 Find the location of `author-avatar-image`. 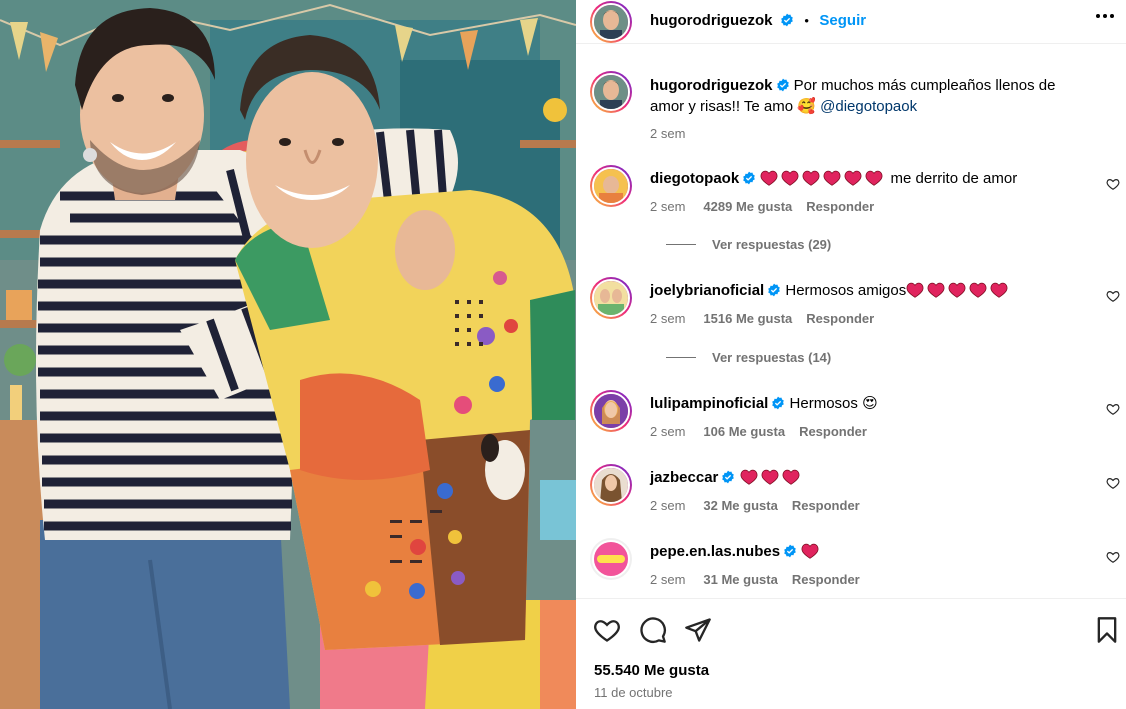

author-avatar-image is located at coordinates (611, 22).